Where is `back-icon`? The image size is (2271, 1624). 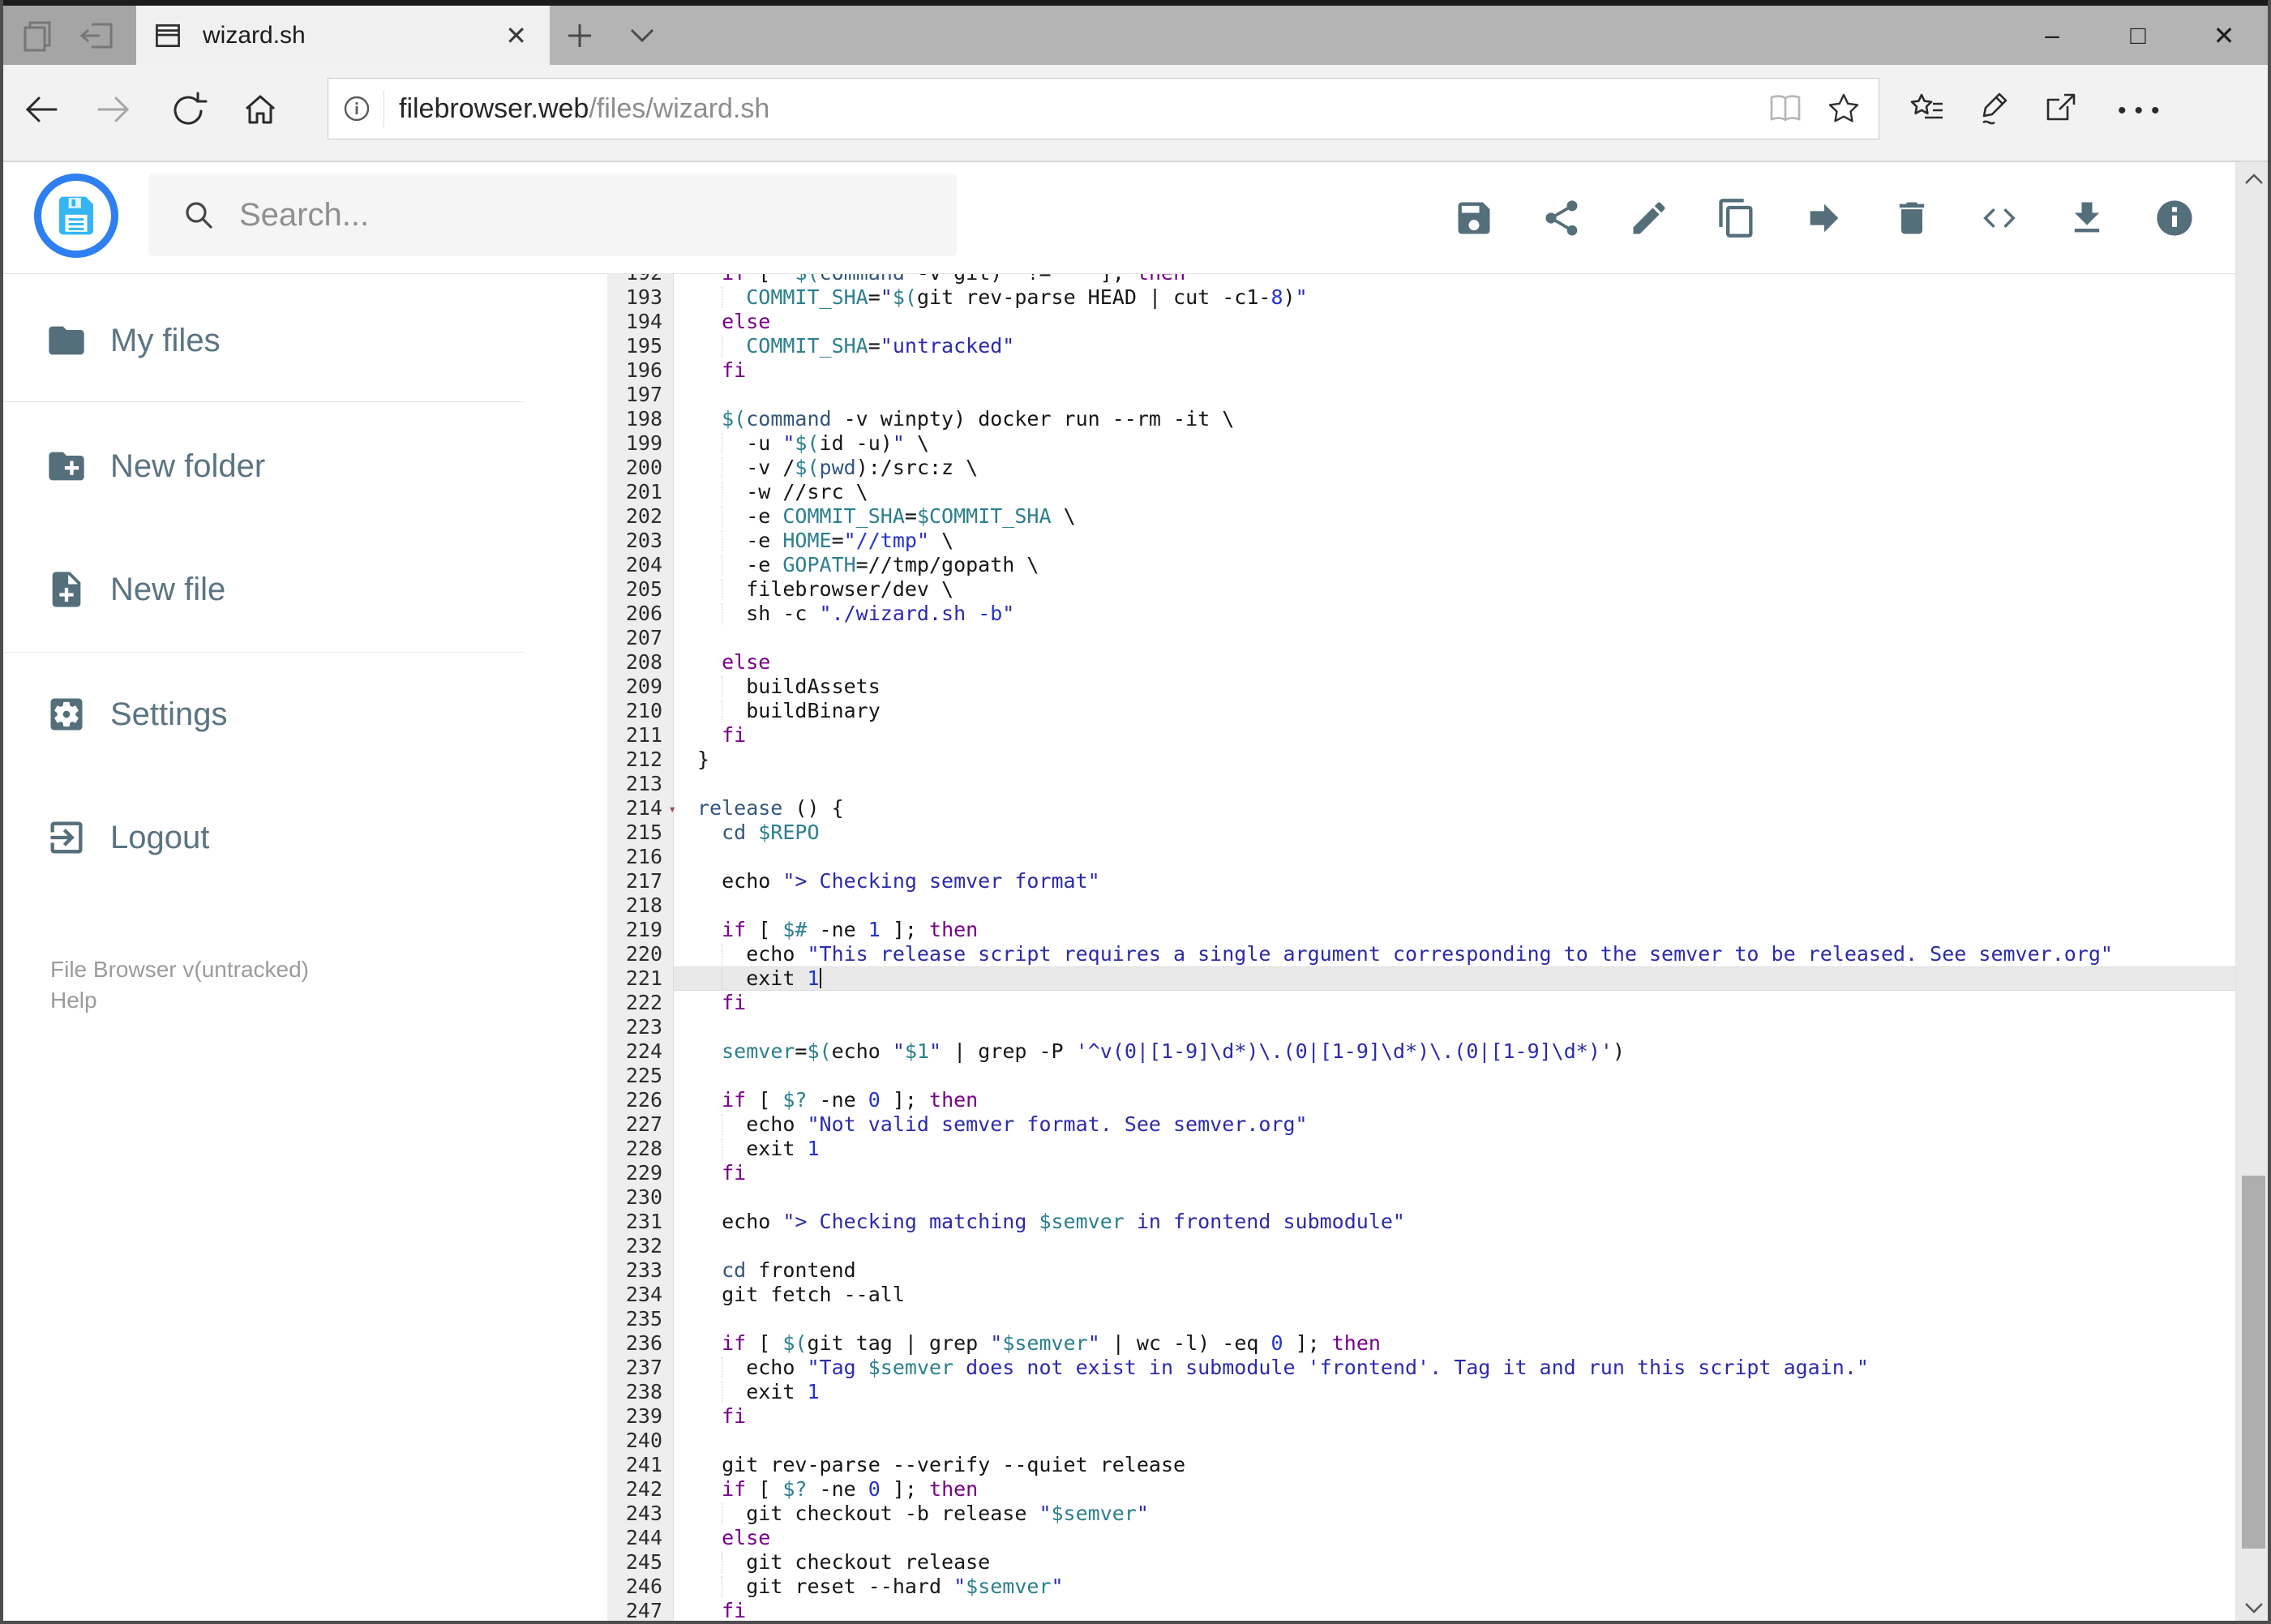 back-icon is located at coordinates (42, 110).